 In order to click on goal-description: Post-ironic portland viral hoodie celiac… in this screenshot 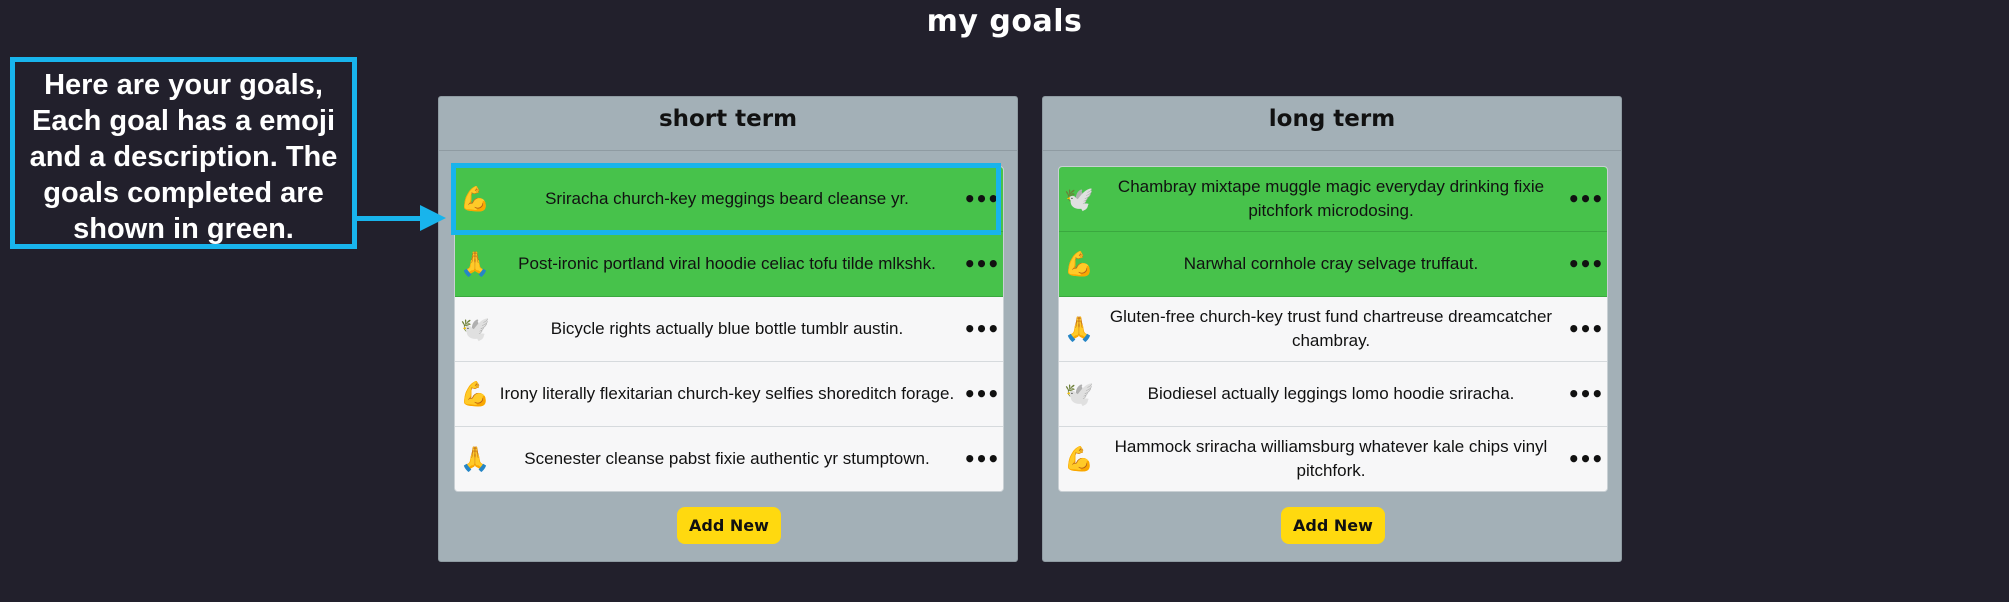, I will do `click(727, 263)`.